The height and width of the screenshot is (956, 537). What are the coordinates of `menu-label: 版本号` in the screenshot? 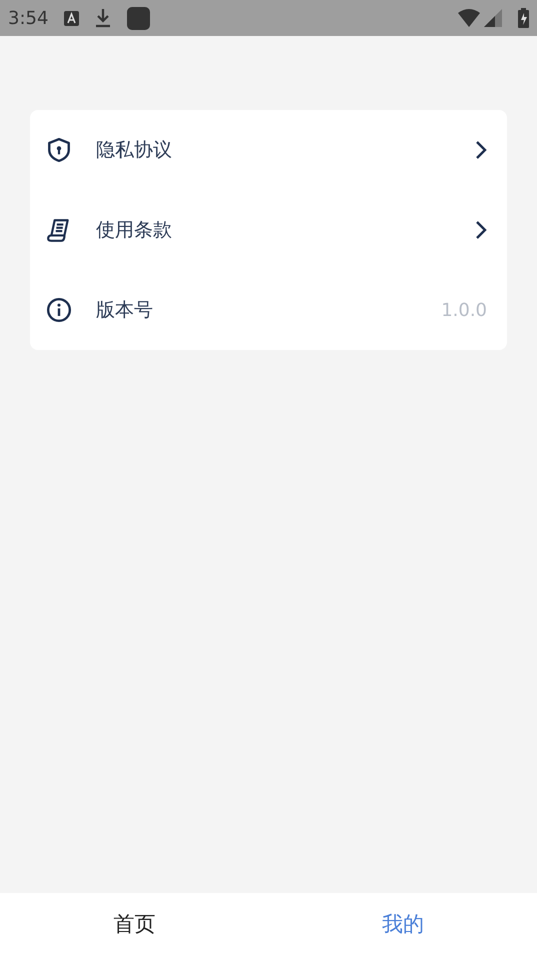 It's located at (124, 310).